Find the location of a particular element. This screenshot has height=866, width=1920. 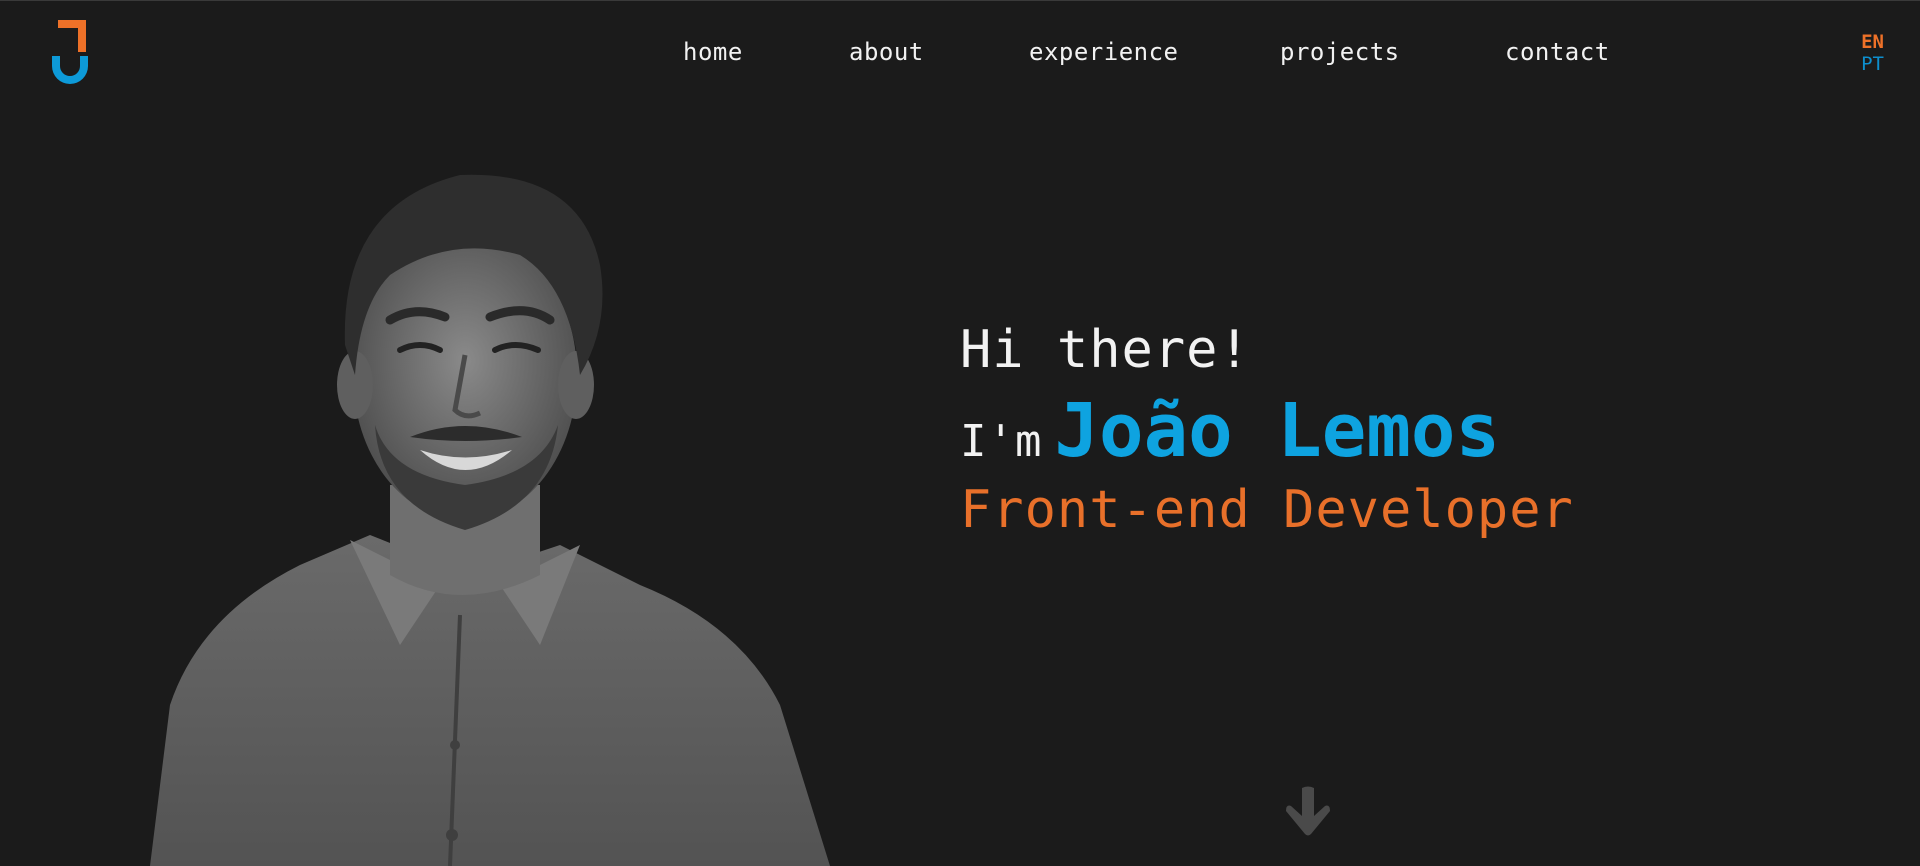

intro-text: I'm is located at coordinates (1001, 441).